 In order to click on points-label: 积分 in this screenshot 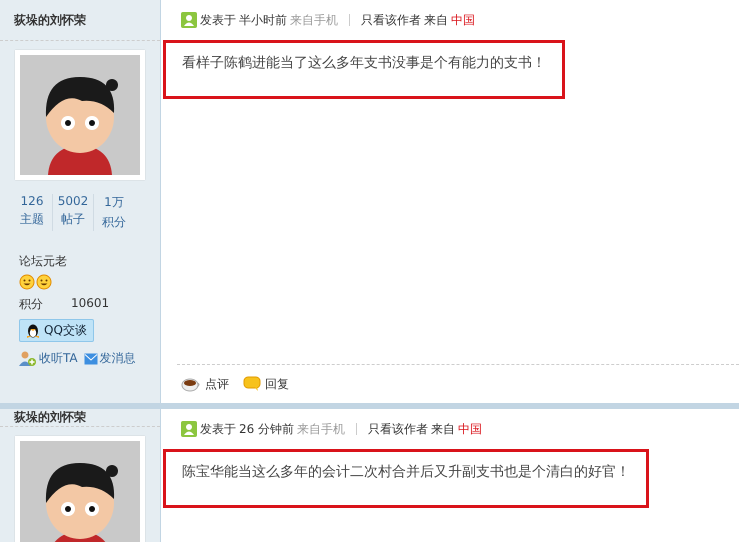, I will do `click(31, 304)`.